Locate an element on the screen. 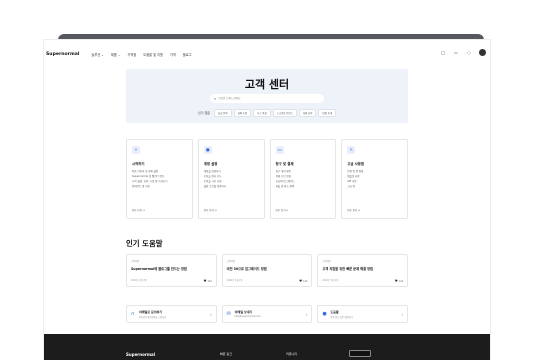  footer-col-community: 커뮤니티 is located at coordinates (292, 354).